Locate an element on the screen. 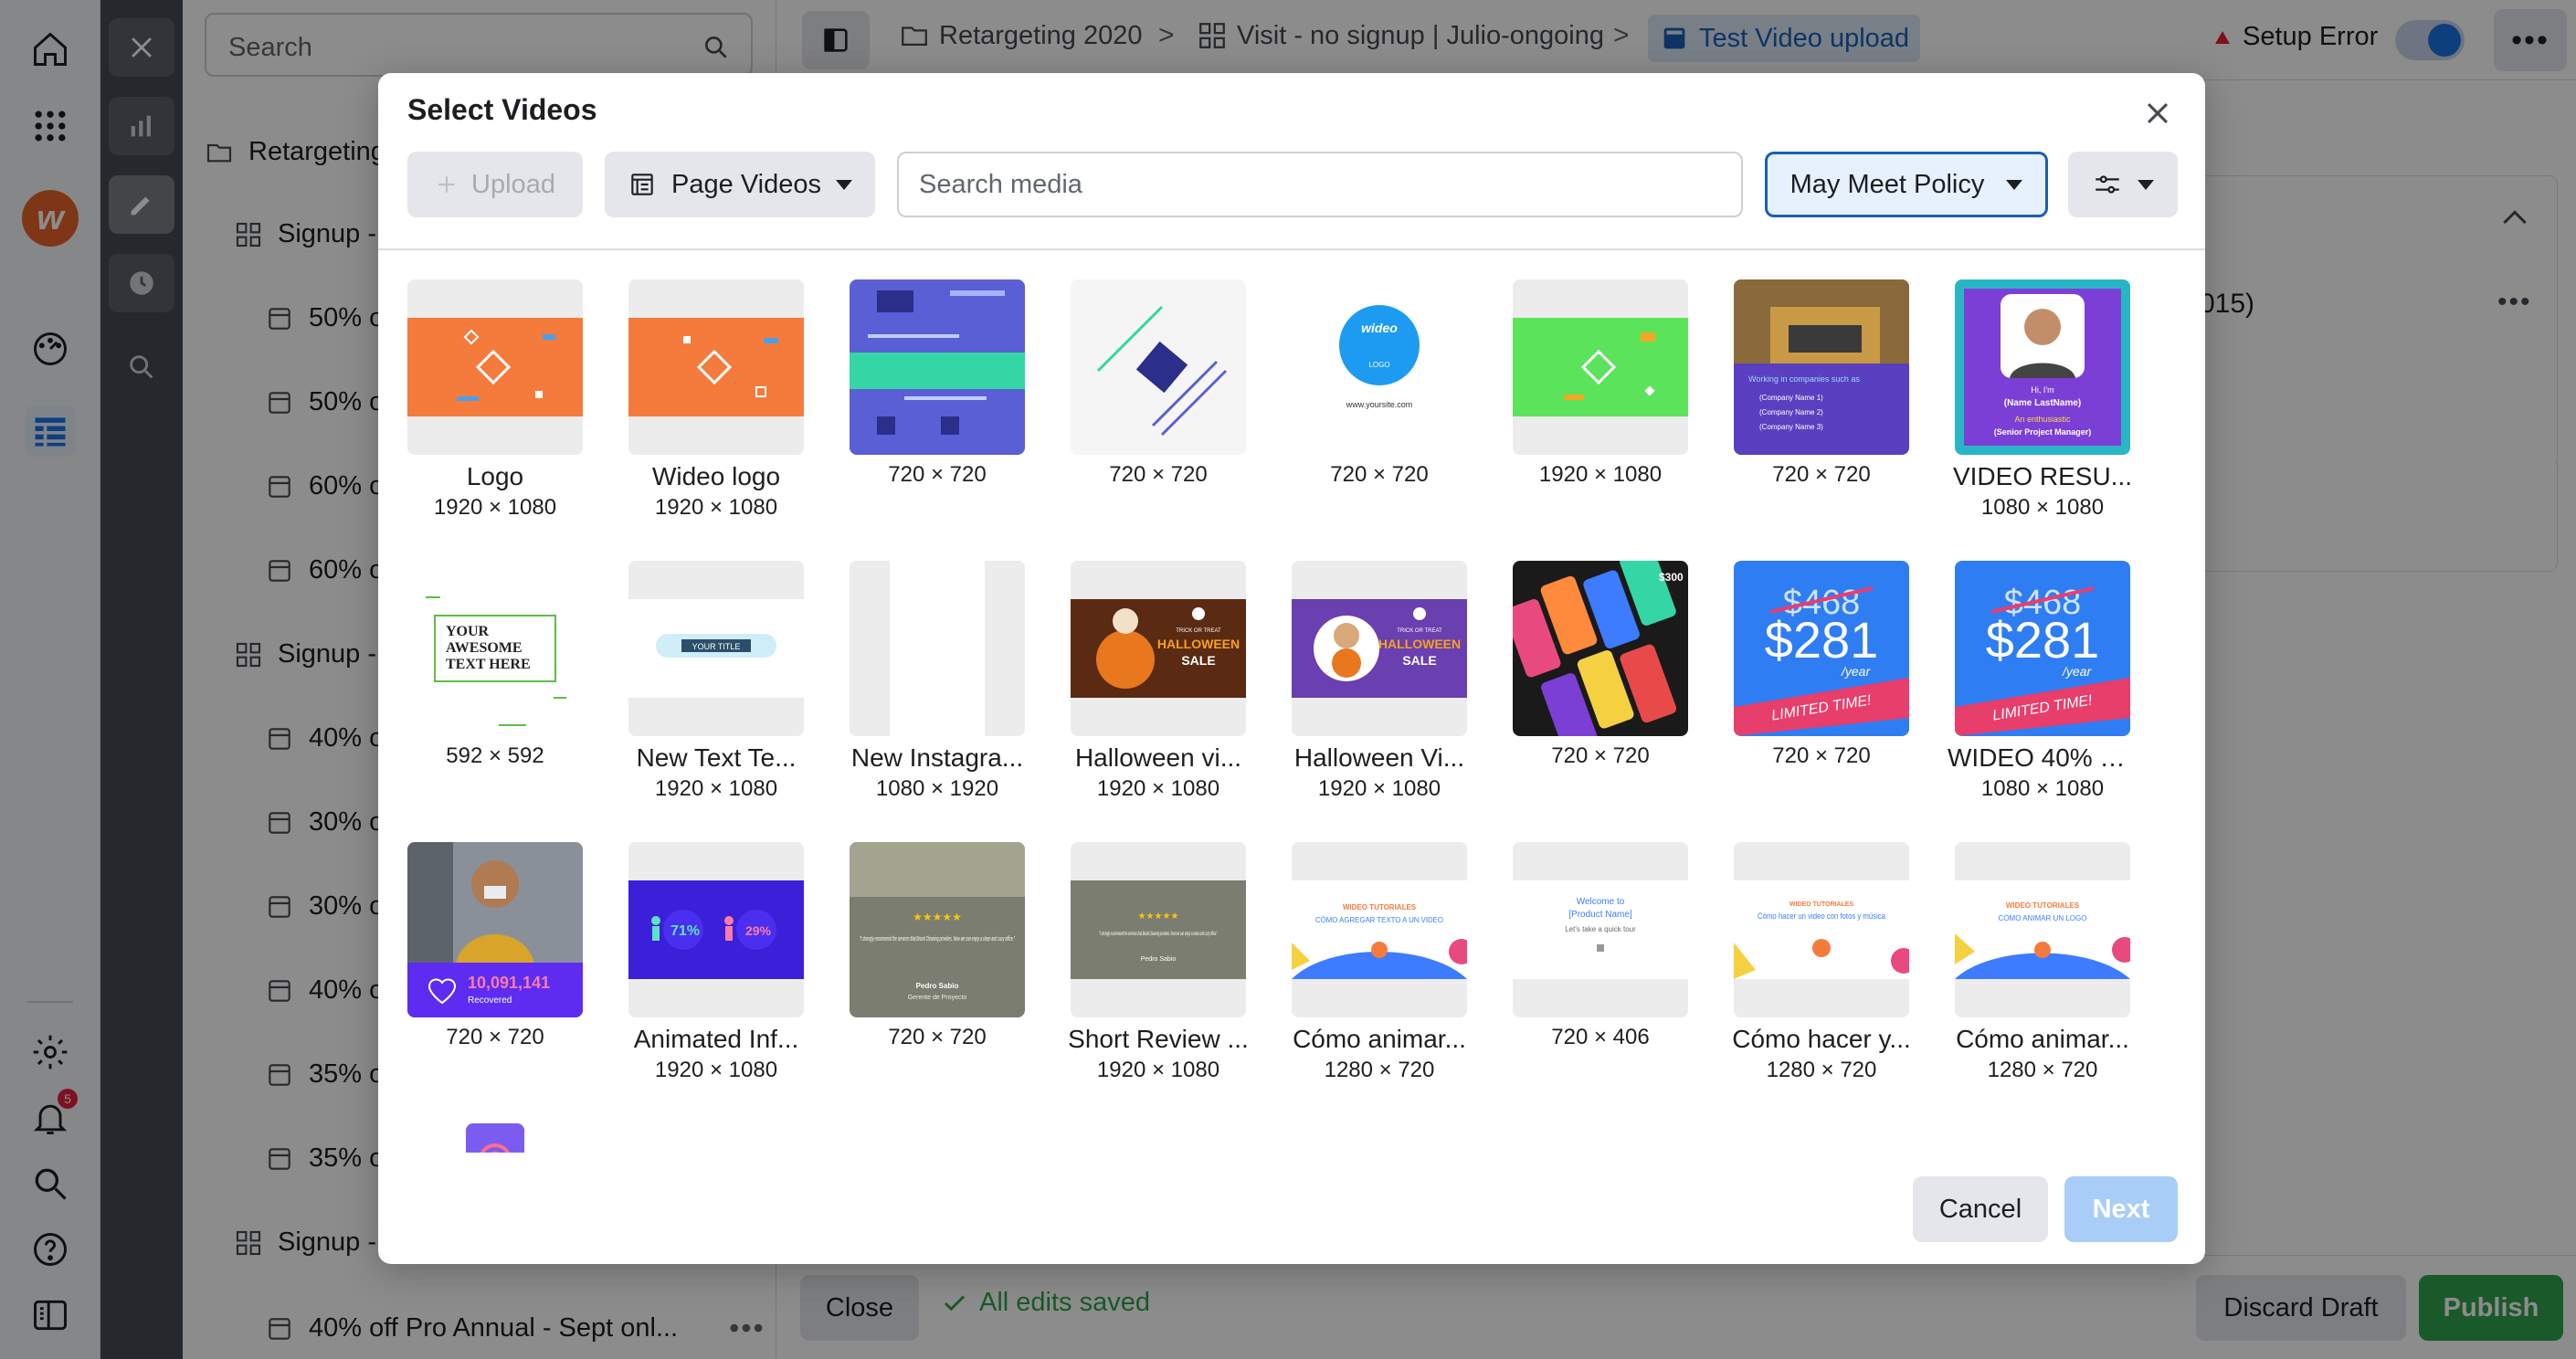  video-thumbnail: YOUR AWESOME TEXT HERE is located at coordinates (495, 648).